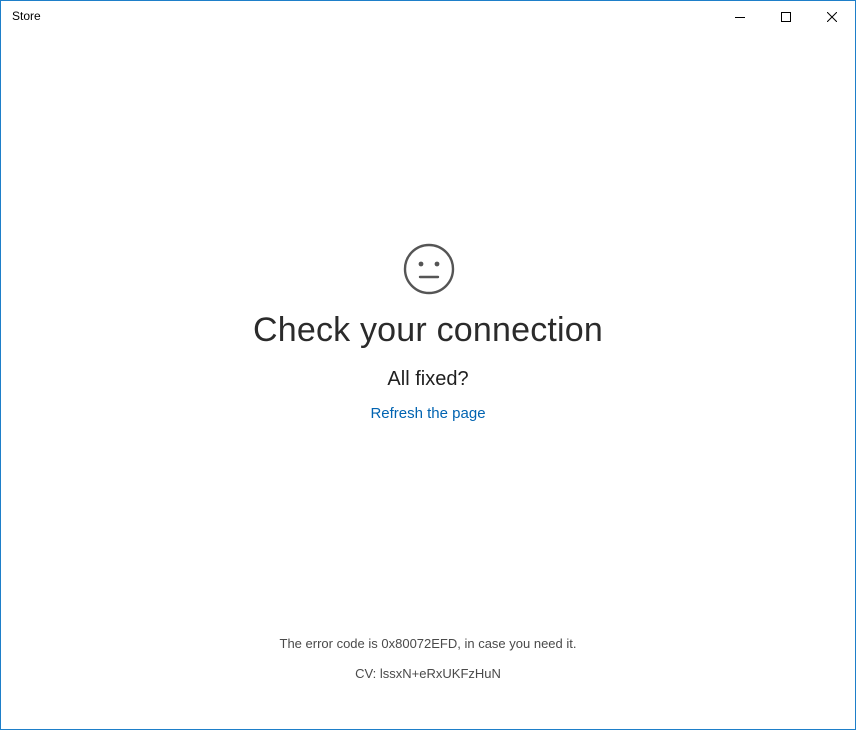 This screenshot has width=856, height=730. I want to click on refresh-link-container: Refresh the page, so click(428, 414).